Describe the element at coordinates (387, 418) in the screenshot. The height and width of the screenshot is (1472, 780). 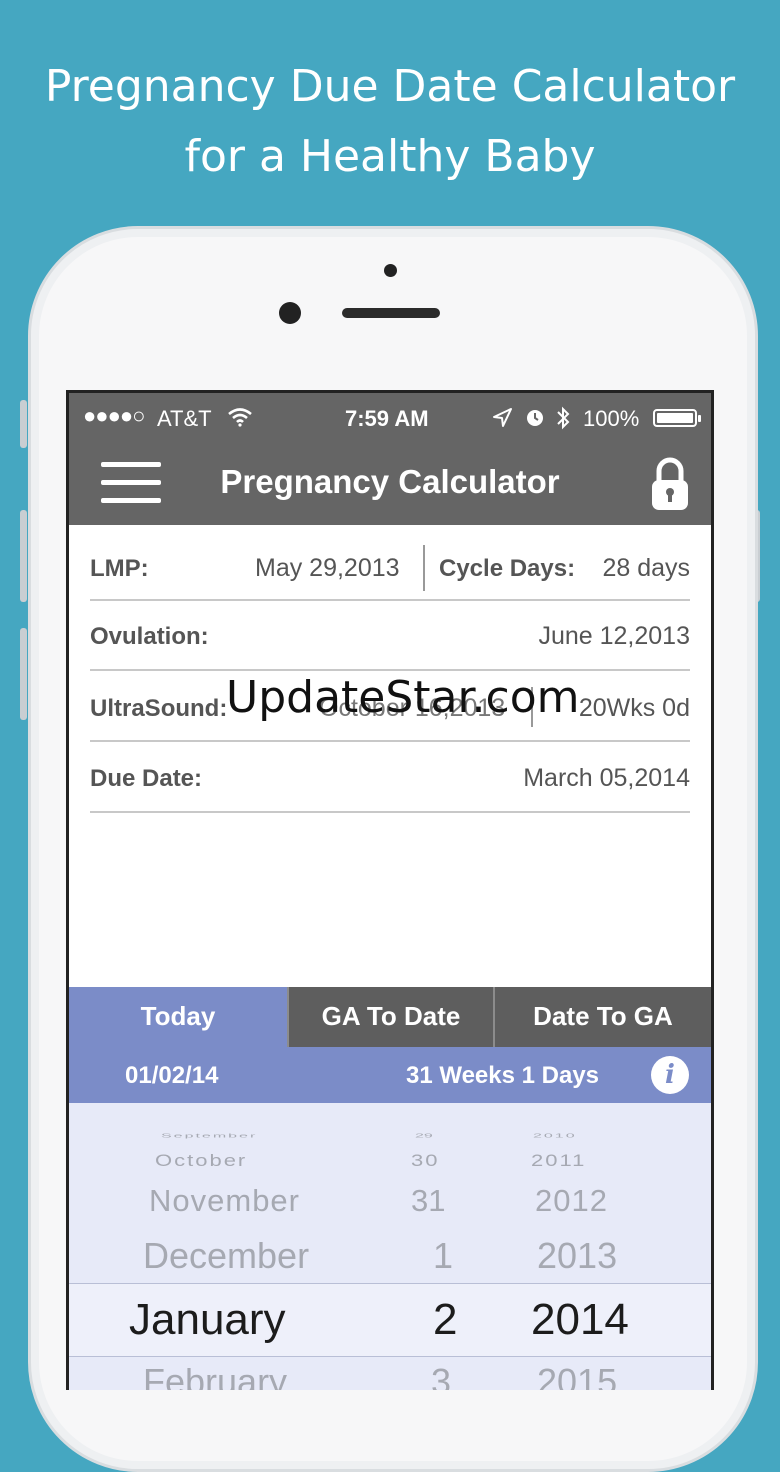
I see `clock: 7:59 AM` at that location.